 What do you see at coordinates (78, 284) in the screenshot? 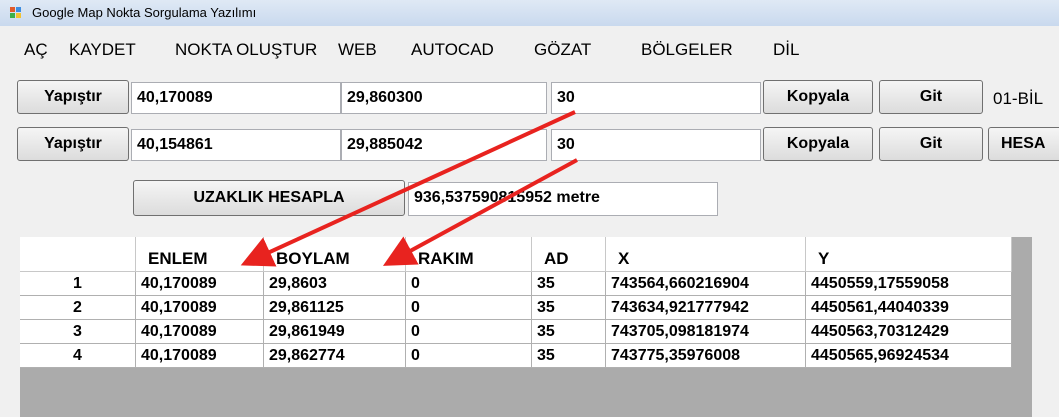
I see `row-number: 1` at bounding box center [78, 284].